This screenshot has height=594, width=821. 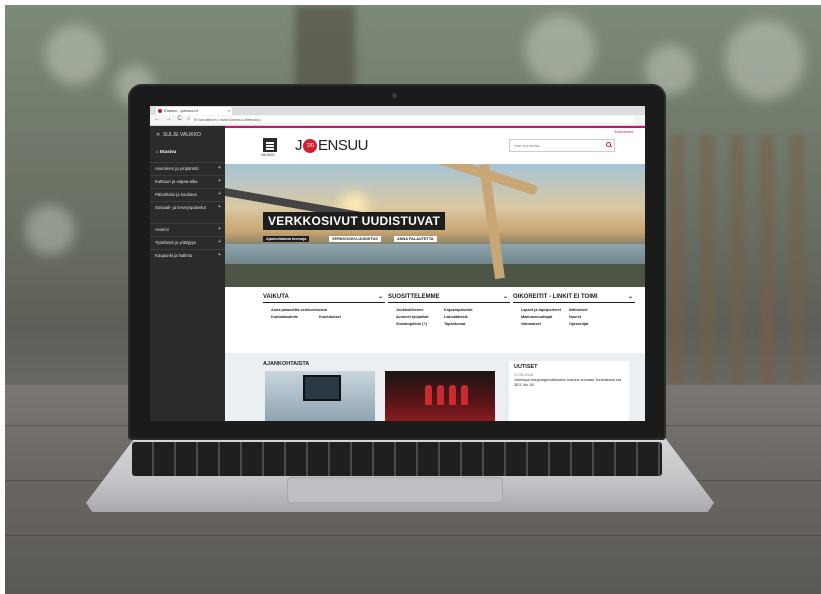 I want to click on sidebar-item-label: Kulttuuri ja vapaa-aika, so click(x=176, y=181).